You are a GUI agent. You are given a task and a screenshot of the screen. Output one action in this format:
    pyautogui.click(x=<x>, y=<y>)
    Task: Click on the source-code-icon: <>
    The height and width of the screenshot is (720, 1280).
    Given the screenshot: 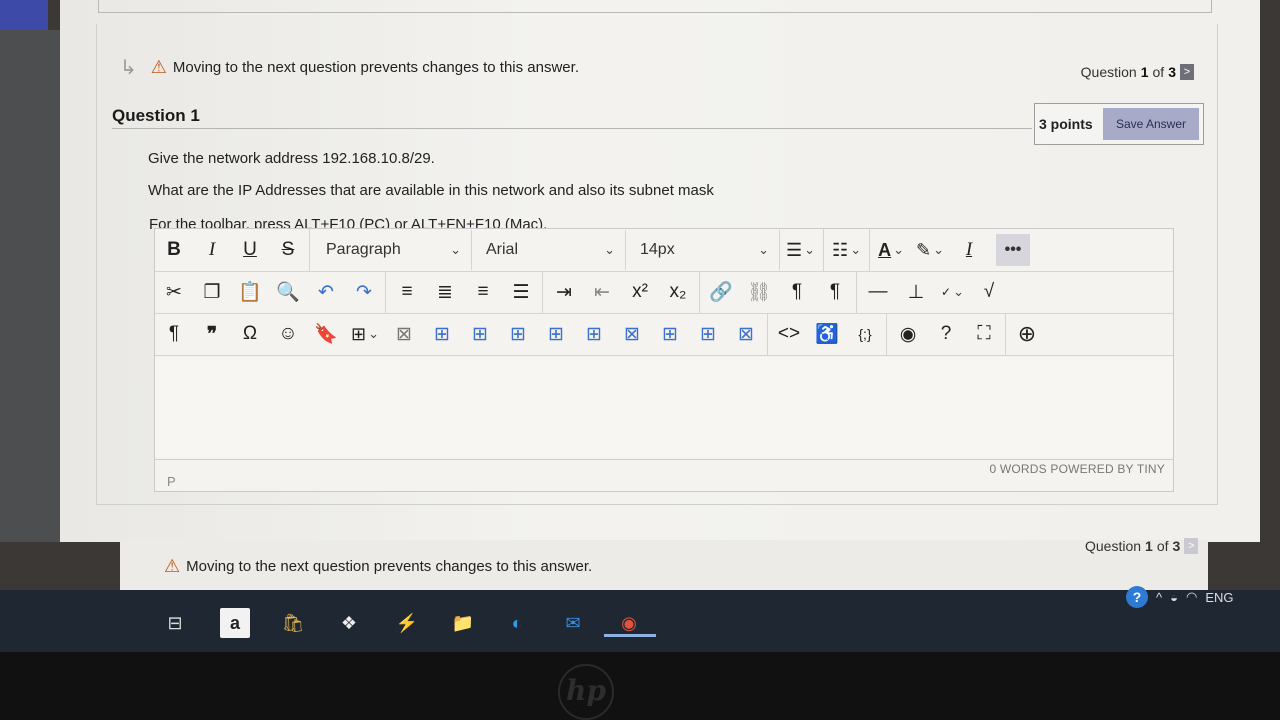 What is the action you would take?
    pyautogui.click(x=789, y=334)
    